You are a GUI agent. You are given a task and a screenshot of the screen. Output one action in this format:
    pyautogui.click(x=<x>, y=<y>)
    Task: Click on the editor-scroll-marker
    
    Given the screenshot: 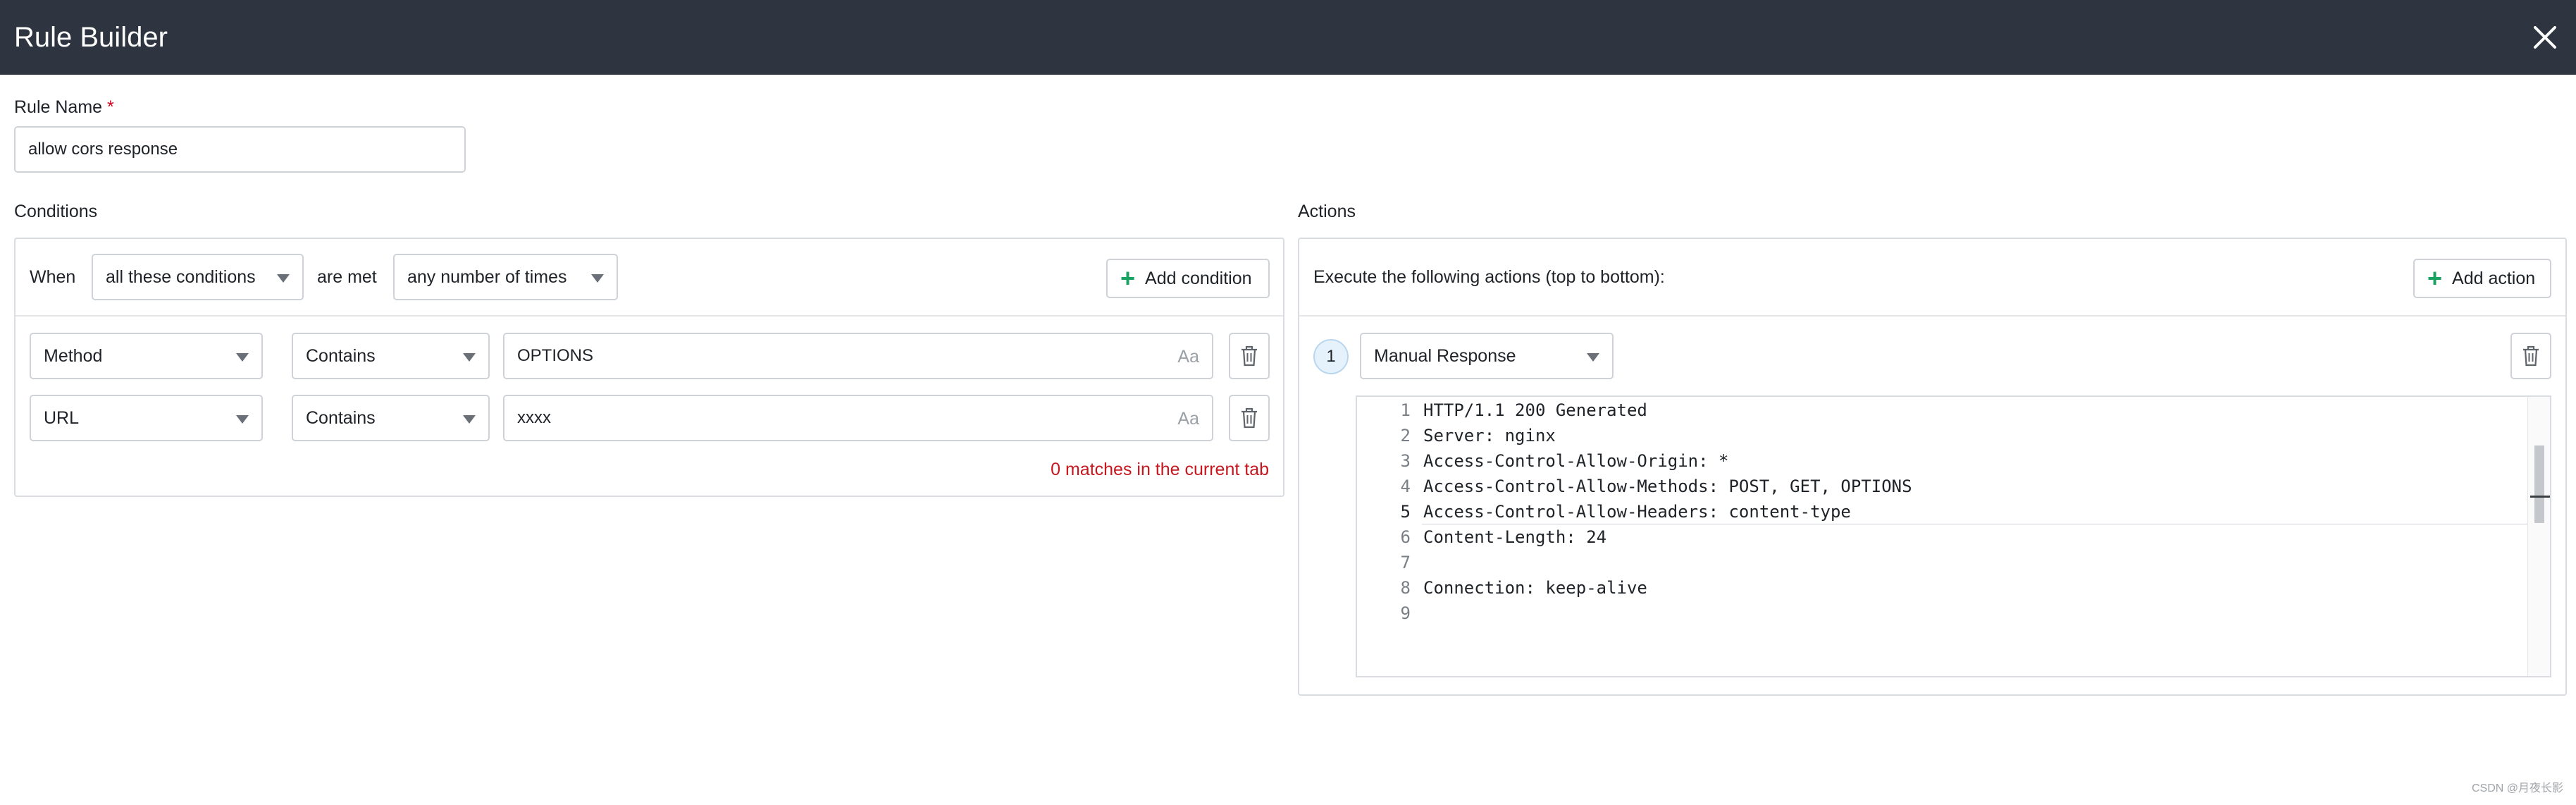 What is the action you would take?
    pyautogui.click(x=2540, y=497)
    